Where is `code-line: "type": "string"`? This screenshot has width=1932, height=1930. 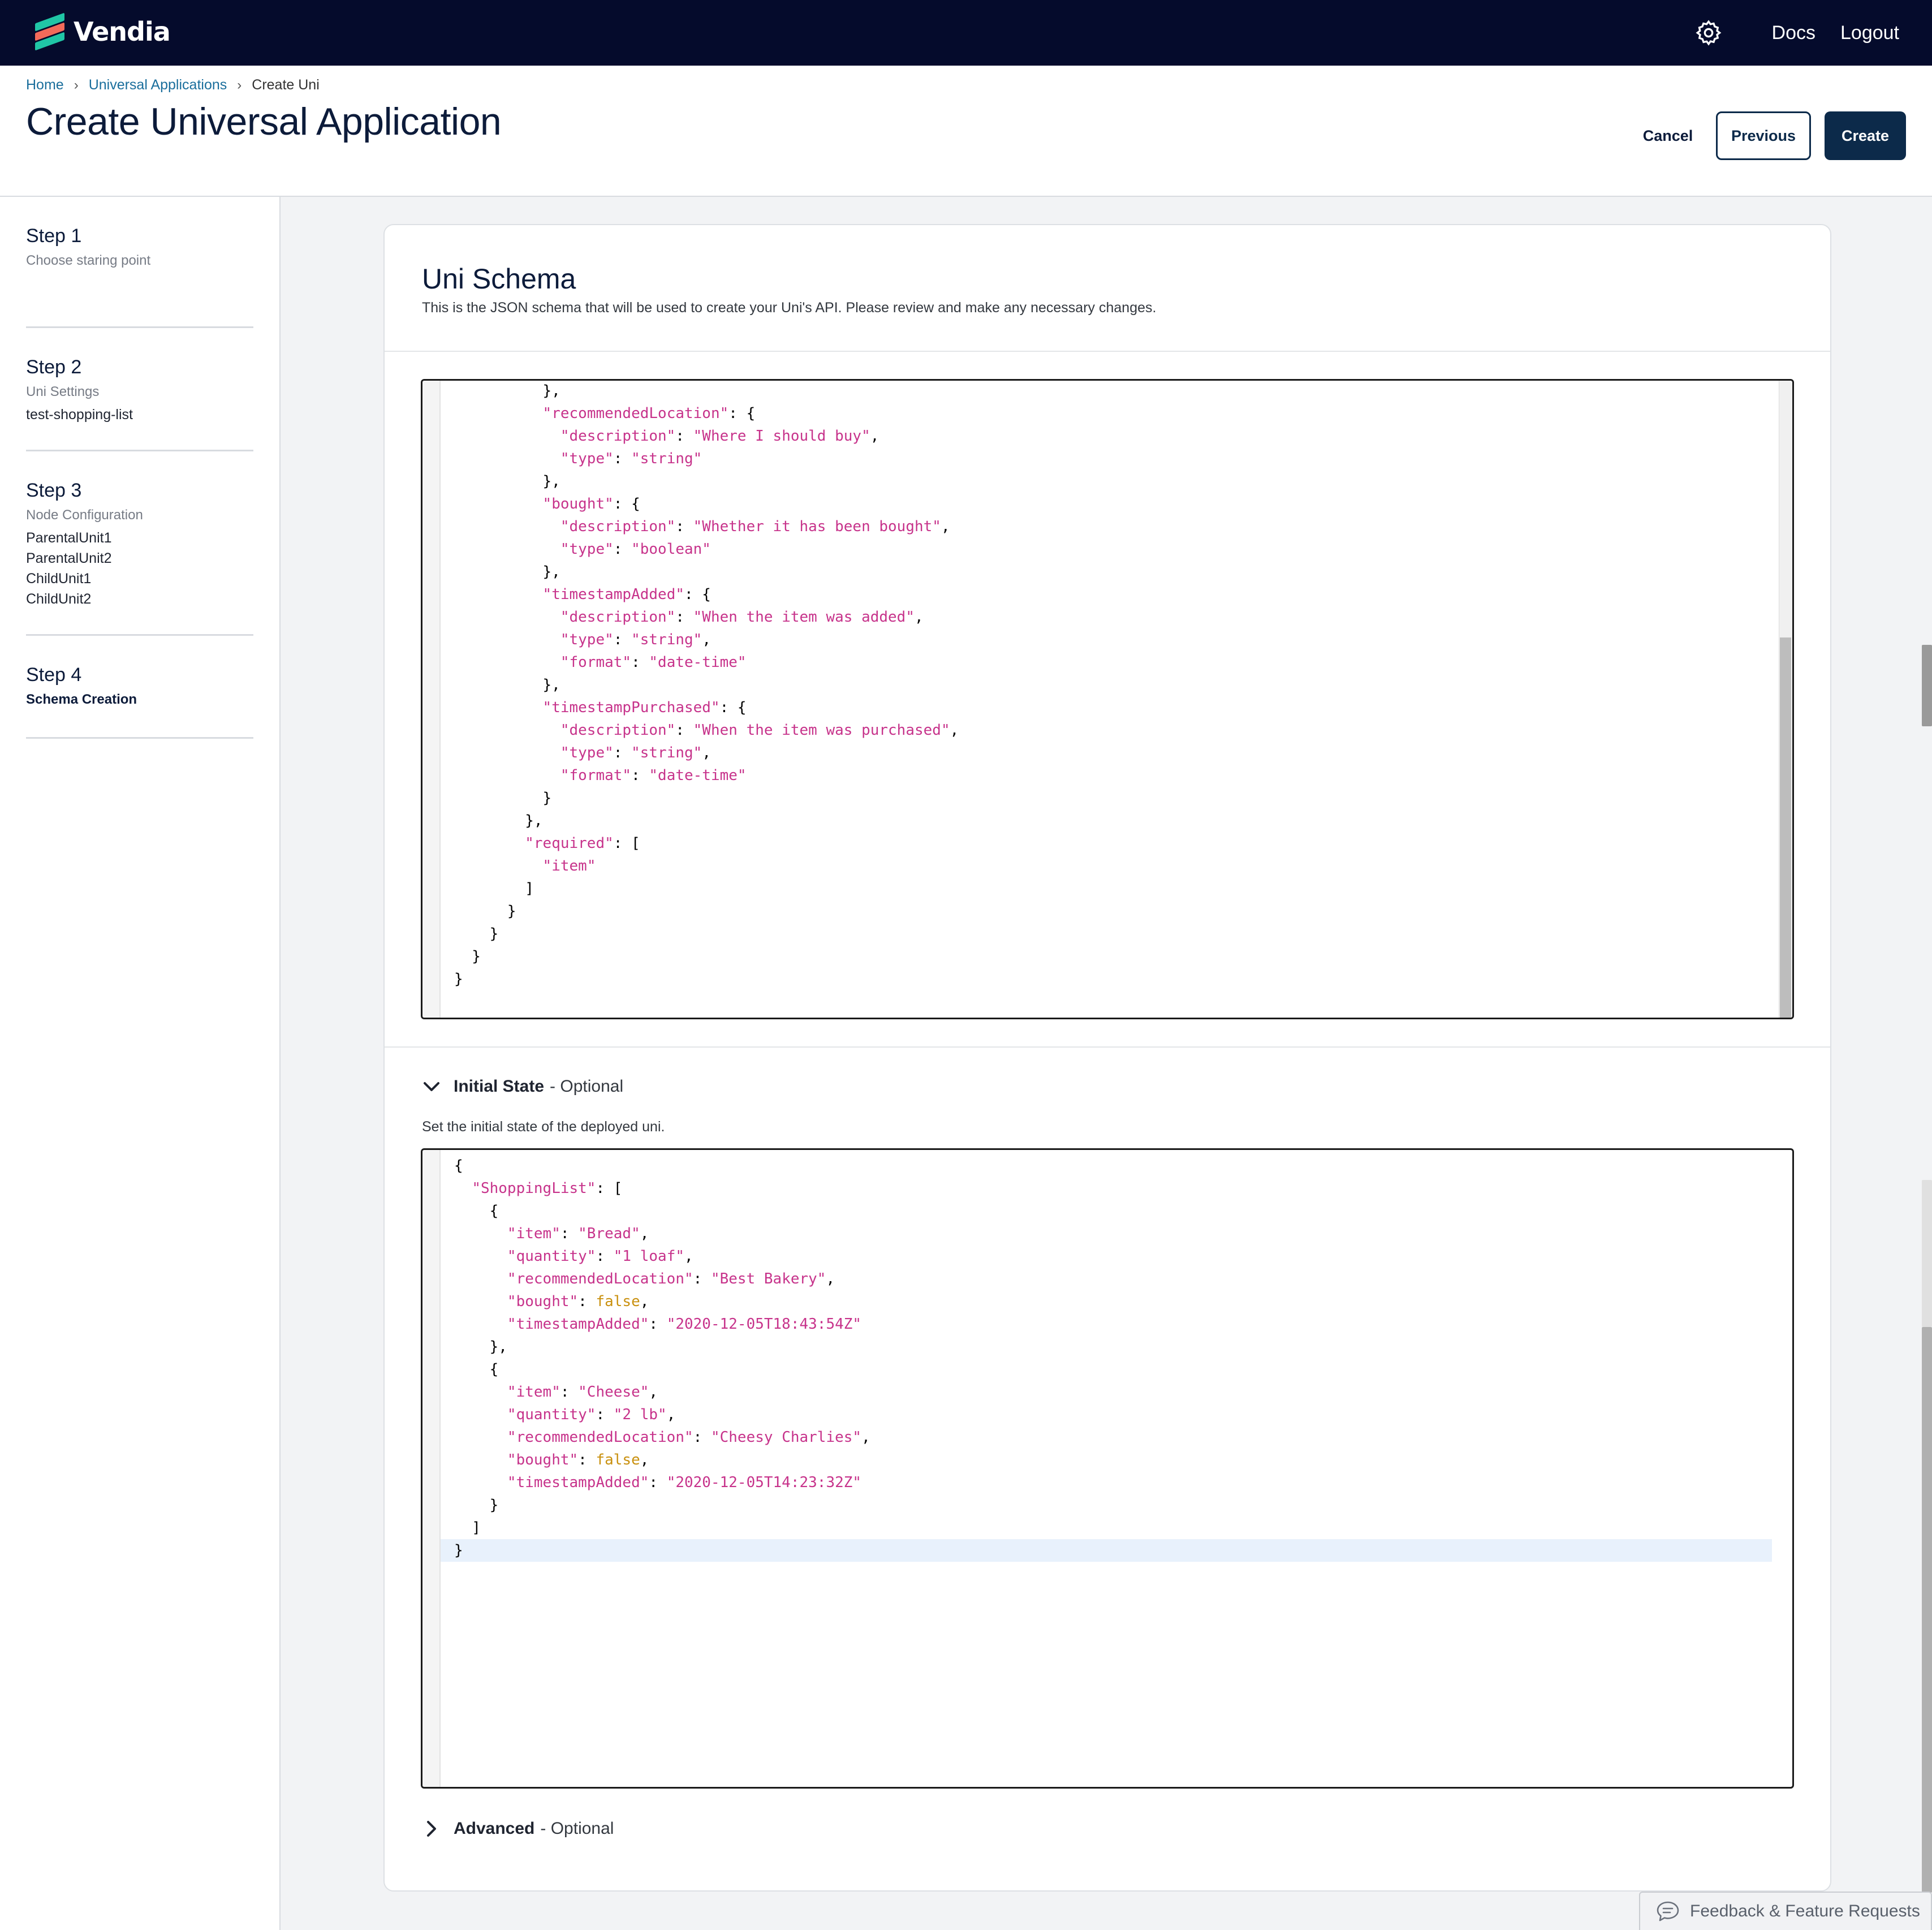
code-line: "type": "string" is located at coordinates (706, 459).